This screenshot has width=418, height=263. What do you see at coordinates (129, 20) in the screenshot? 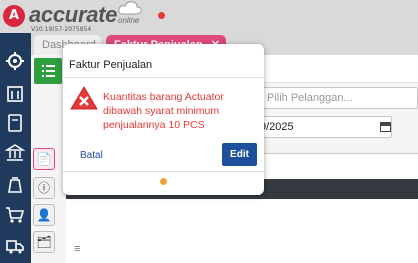
I see `brand-sub: online` at bounding box center [129, 20].